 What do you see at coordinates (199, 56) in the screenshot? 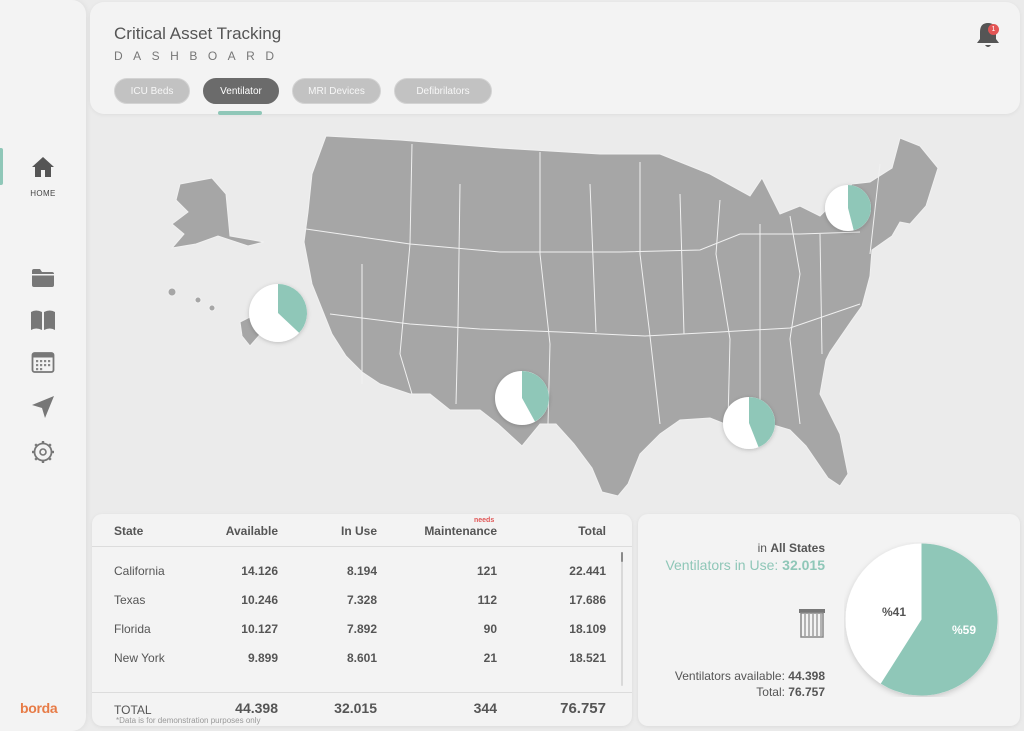
I see `page-subtitle: DASHBOARD` at bounding box center [199, 56].